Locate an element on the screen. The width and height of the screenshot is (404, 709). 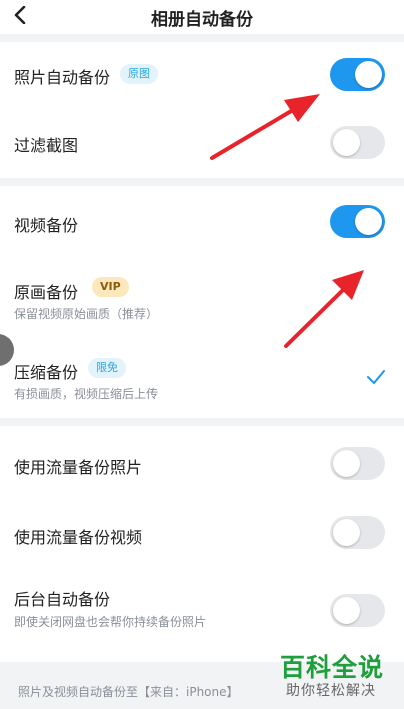
watermark-logo-text: 百科全说 is located at coordinates (332, 667).